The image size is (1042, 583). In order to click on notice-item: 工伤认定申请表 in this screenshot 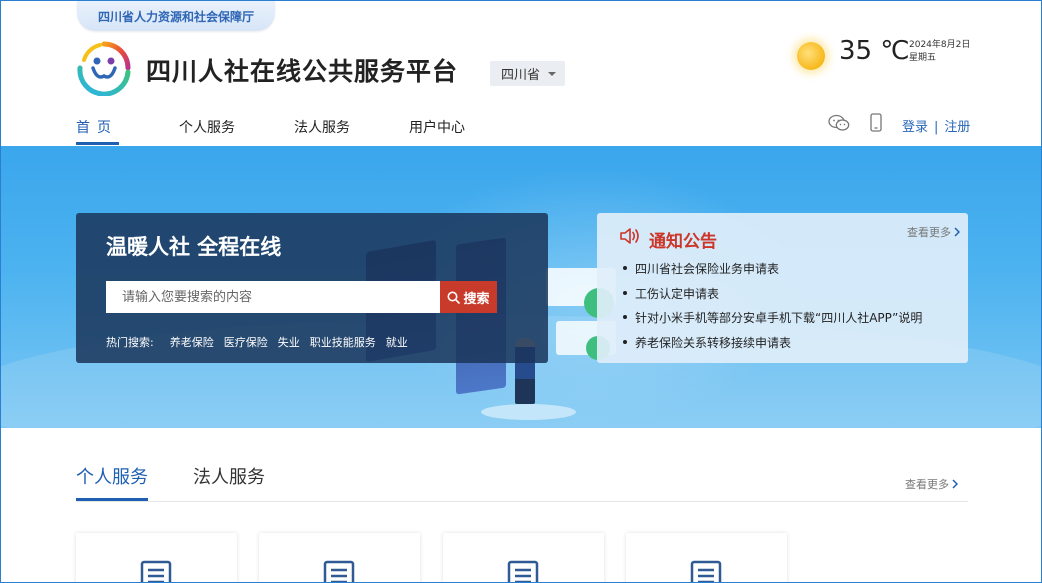, I will do `click(772, 297)`.